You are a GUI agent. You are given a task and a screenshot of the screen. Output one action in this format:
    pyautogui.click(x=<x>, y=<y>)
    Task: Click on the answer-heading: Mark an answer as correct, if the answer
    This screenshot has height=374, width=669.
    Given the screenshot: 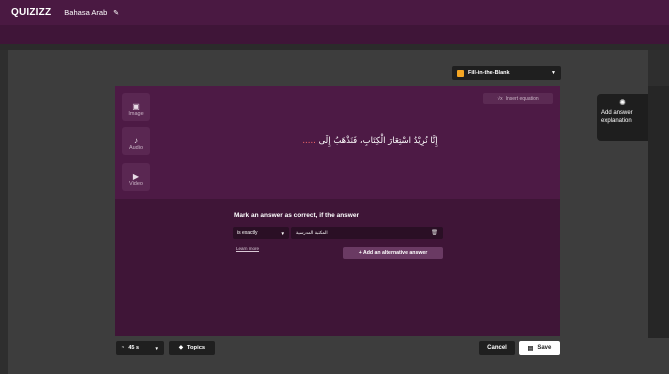 What is the action you would take?
    pyautogui.click(x=296, y=215)
    